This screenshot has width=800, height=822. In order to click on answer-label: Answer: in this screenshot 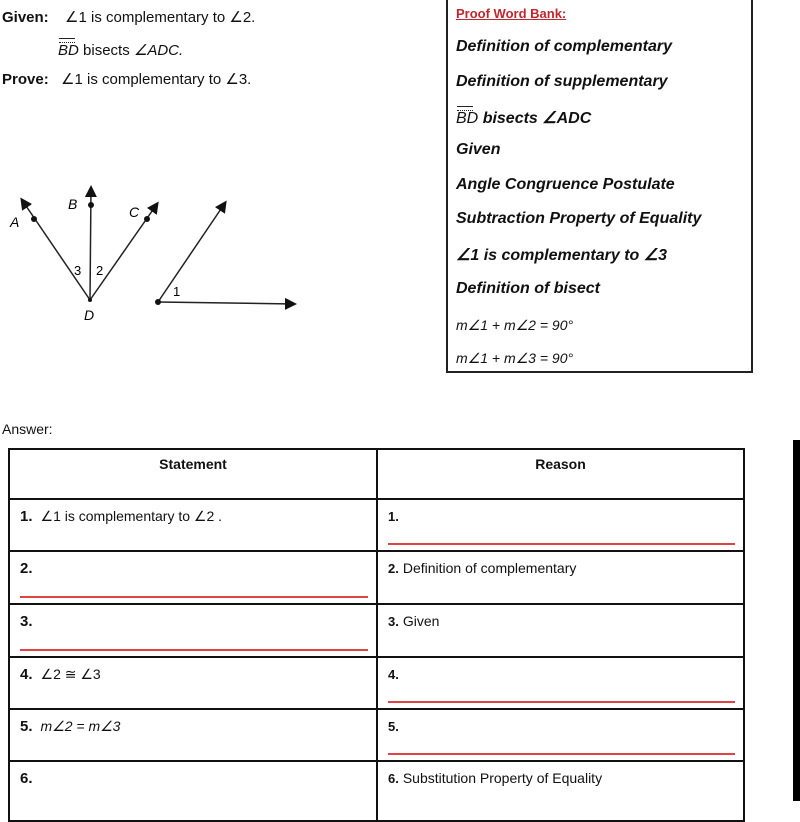, I will do `click(27, 429)`.